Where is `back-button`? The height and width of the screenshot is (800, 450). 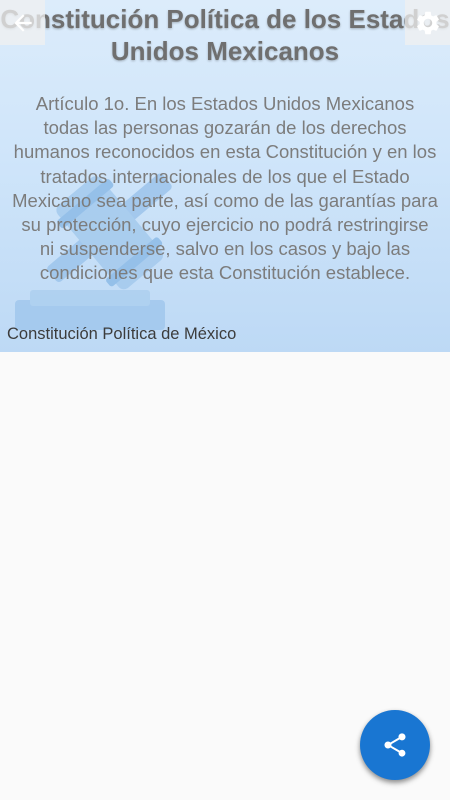
back-button is located at coordinates (22, 22).